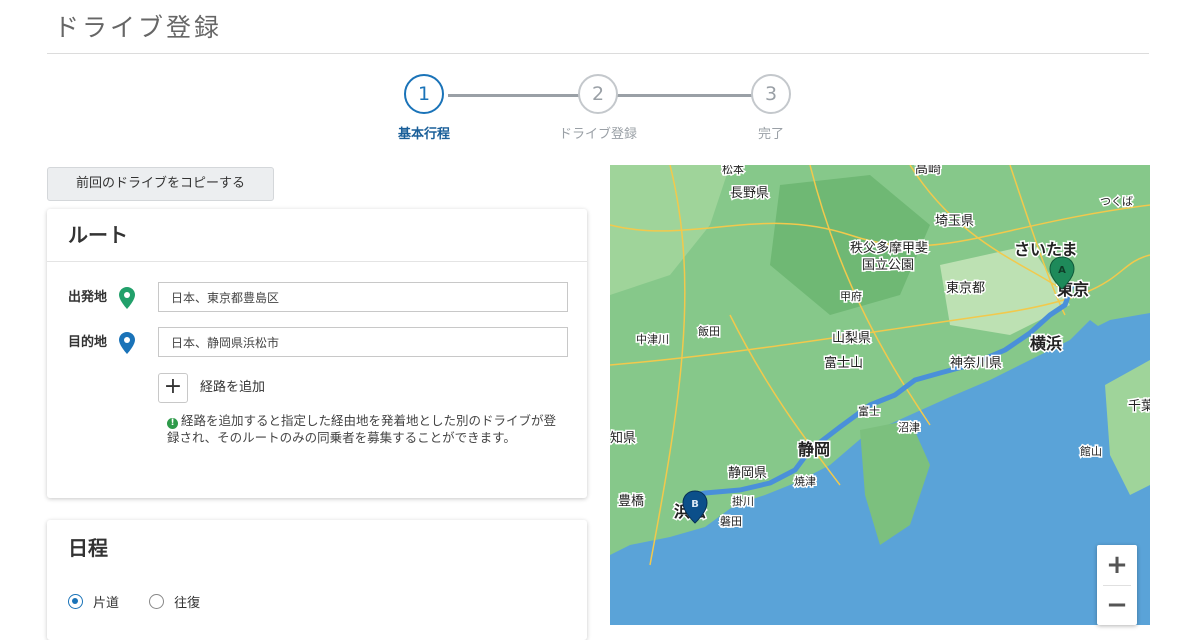 Image resolution: width=1200 pixels, height=640 pixels. What do you see at coordinates (851, 338) in the screenshot?
I see `map-label-yamanashi: 山梨県` at bounding box center [851, 338].